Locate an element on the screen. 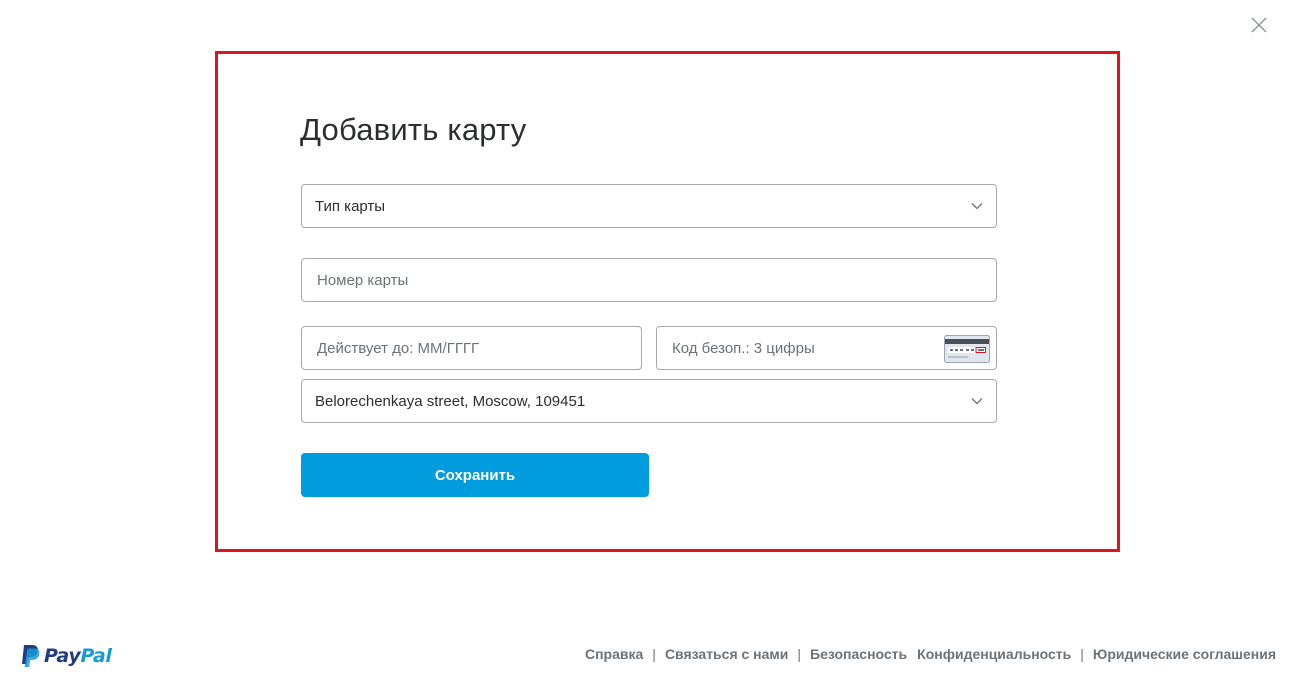  expiry-field is located at coordinates (471, 348).